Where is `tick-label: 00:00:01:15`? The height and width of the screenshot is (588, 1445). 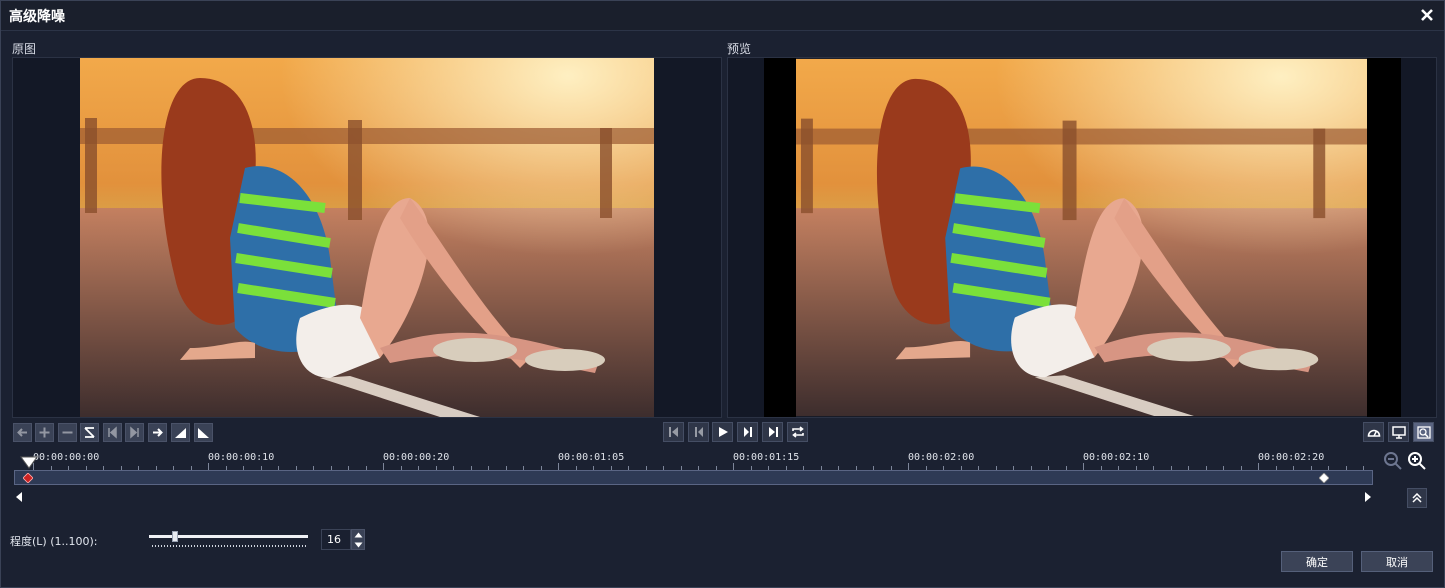
tick-label: 00:00:01:15 is located at coordinates (766, 457).